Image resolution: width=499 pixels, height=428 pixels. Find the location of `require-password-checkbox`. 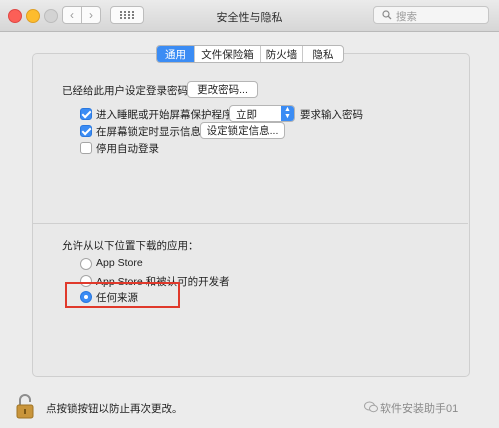

require-password-checkbox is located at coordinates (86, 114).